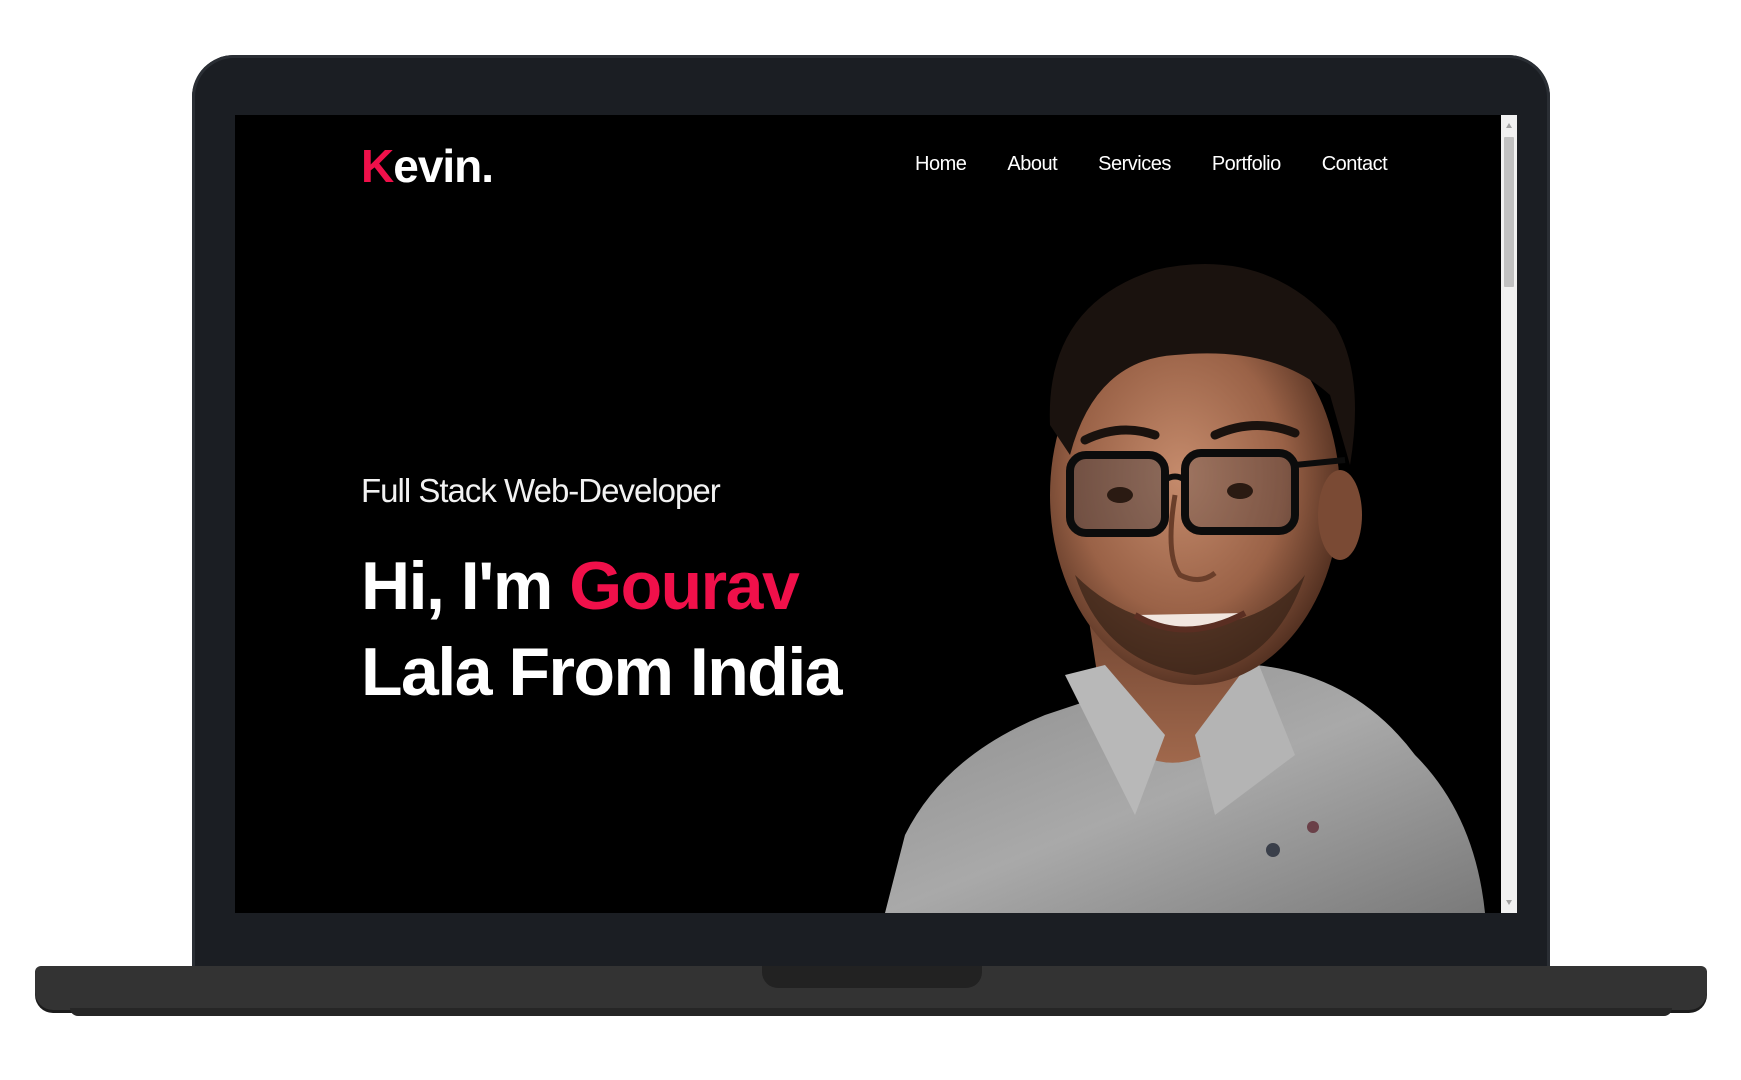 This screenshot has width=1741, height=1080. Describe the element at coordinates (871, 1012) in the screenshot. I see `laptop-base-foot` at that location.